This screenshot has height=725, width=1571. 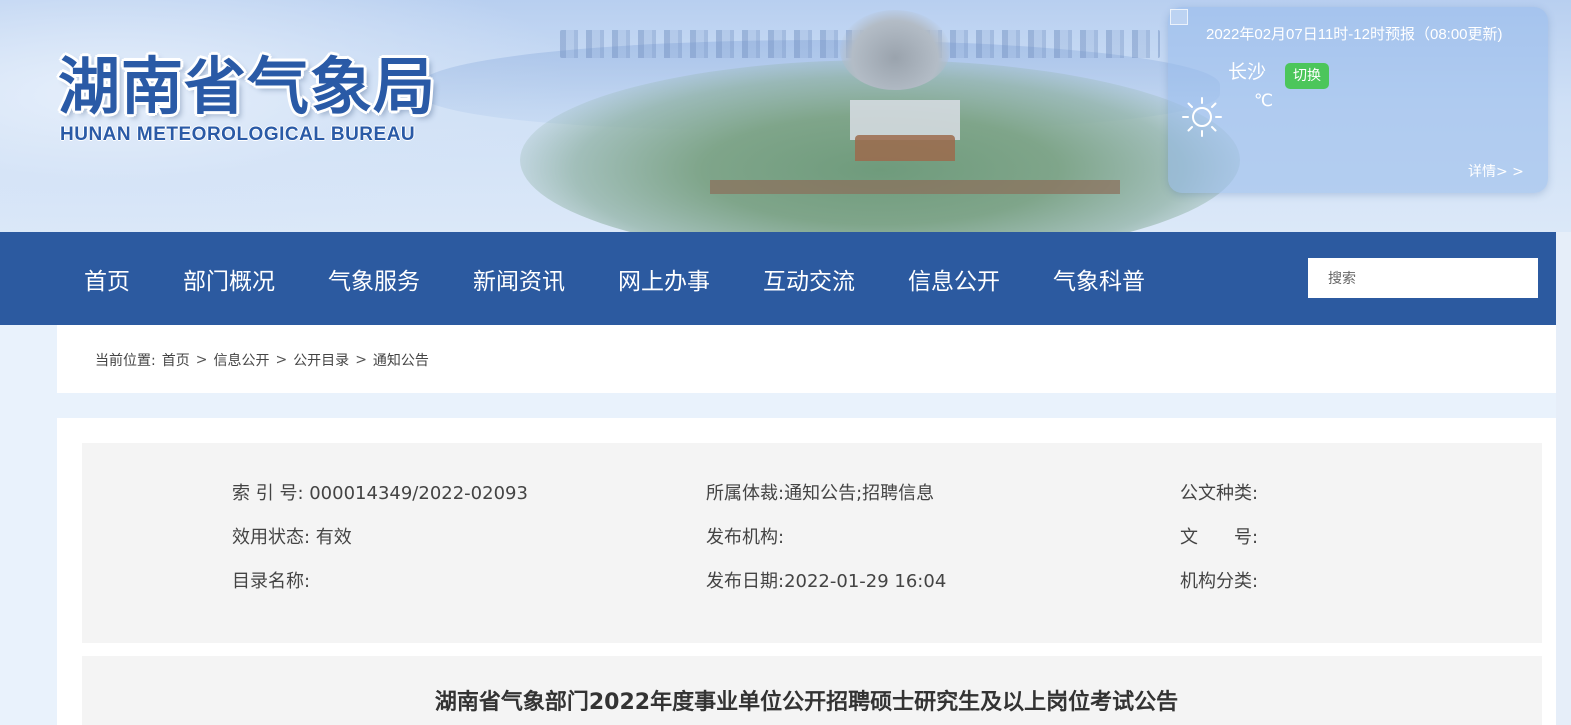 I want to click on meta-publisher: 发布机构:, so click(x=745, y=537).